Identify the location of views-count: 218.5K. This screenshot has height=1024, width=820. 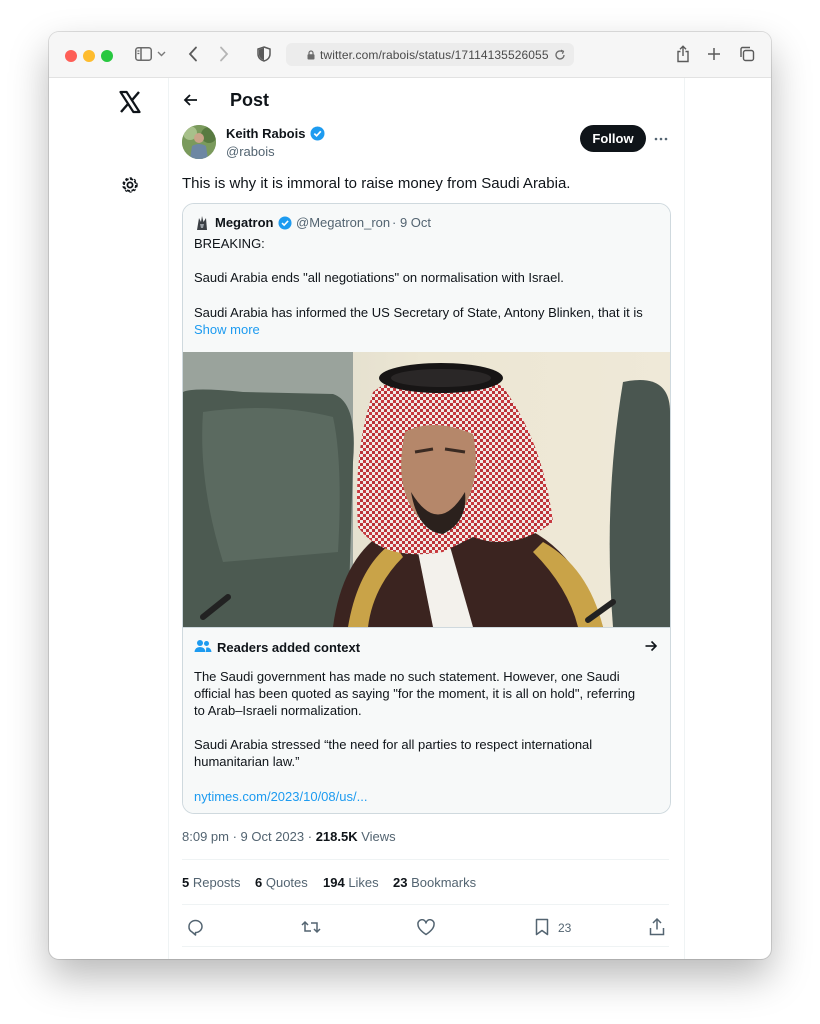
(336, 836).